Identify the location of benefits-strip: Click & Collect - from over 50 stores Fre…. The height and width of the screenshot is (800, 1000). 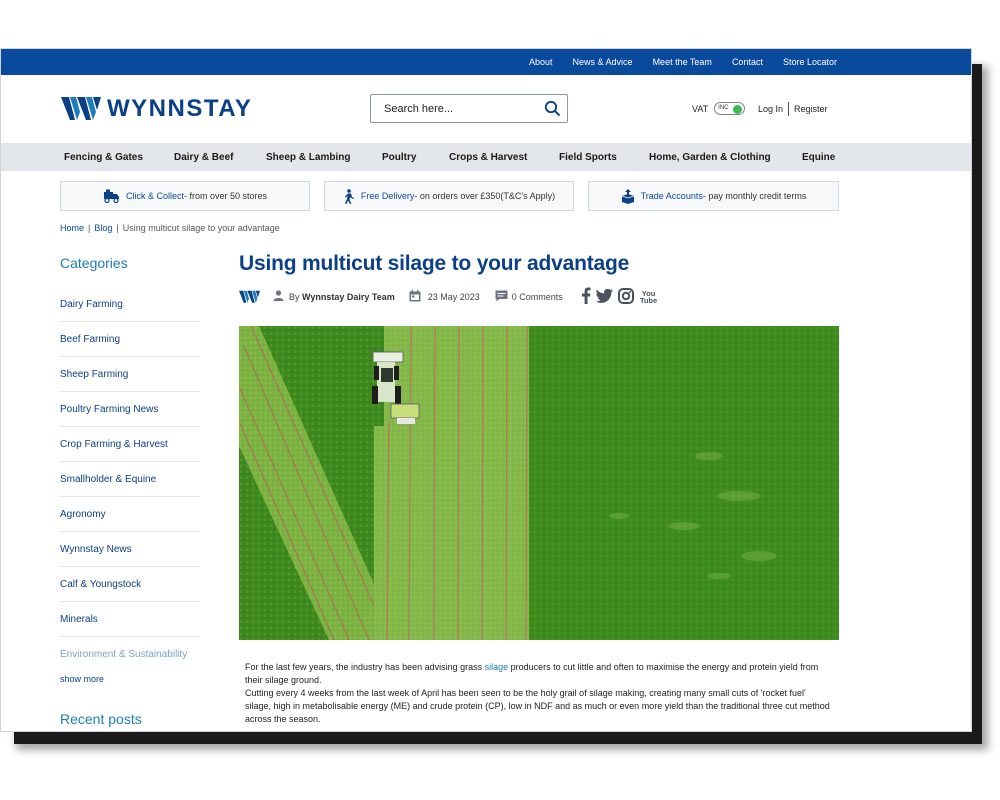
(486, 196).